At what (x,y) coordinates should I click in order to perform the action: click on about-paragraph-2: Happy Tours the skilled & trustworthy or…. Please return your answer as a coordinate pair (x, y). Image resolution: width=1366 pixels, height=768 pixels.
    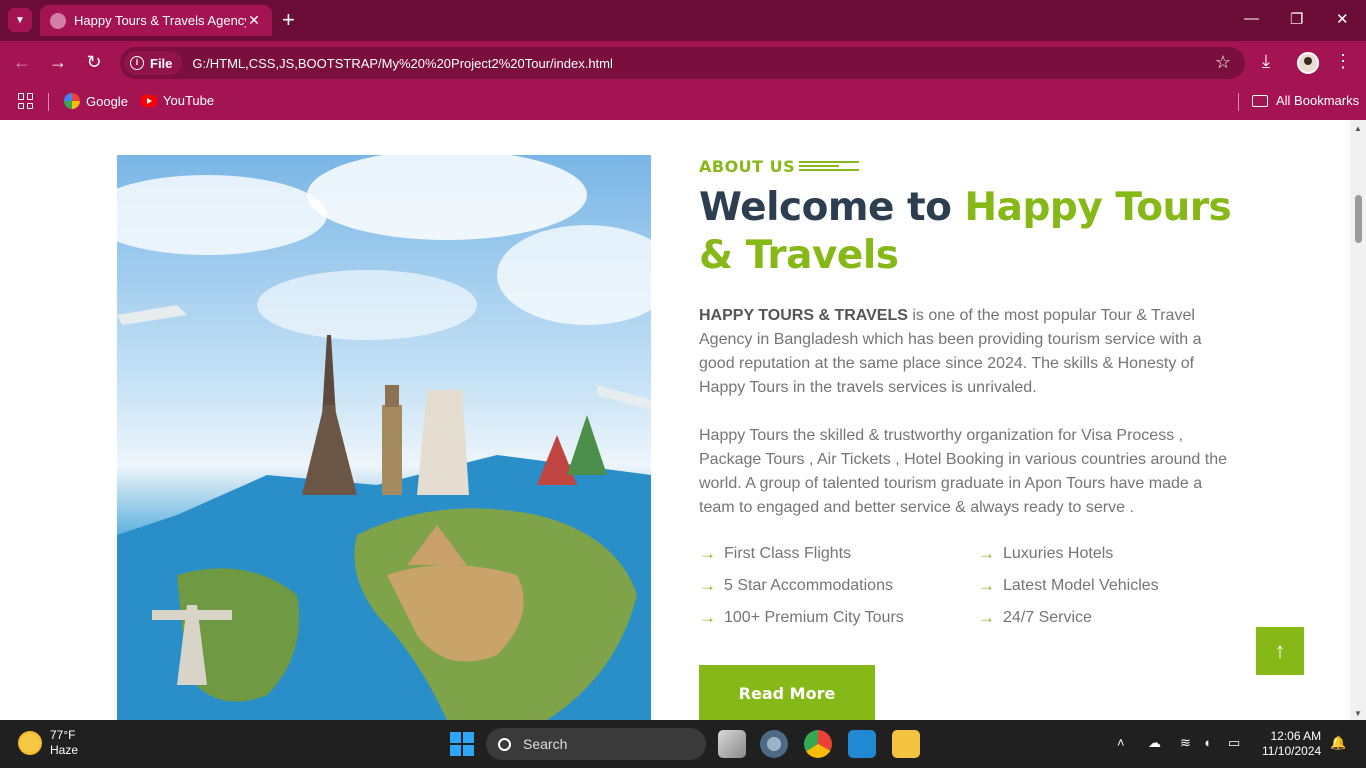
    Looking at the image, I should click on (963, 471).